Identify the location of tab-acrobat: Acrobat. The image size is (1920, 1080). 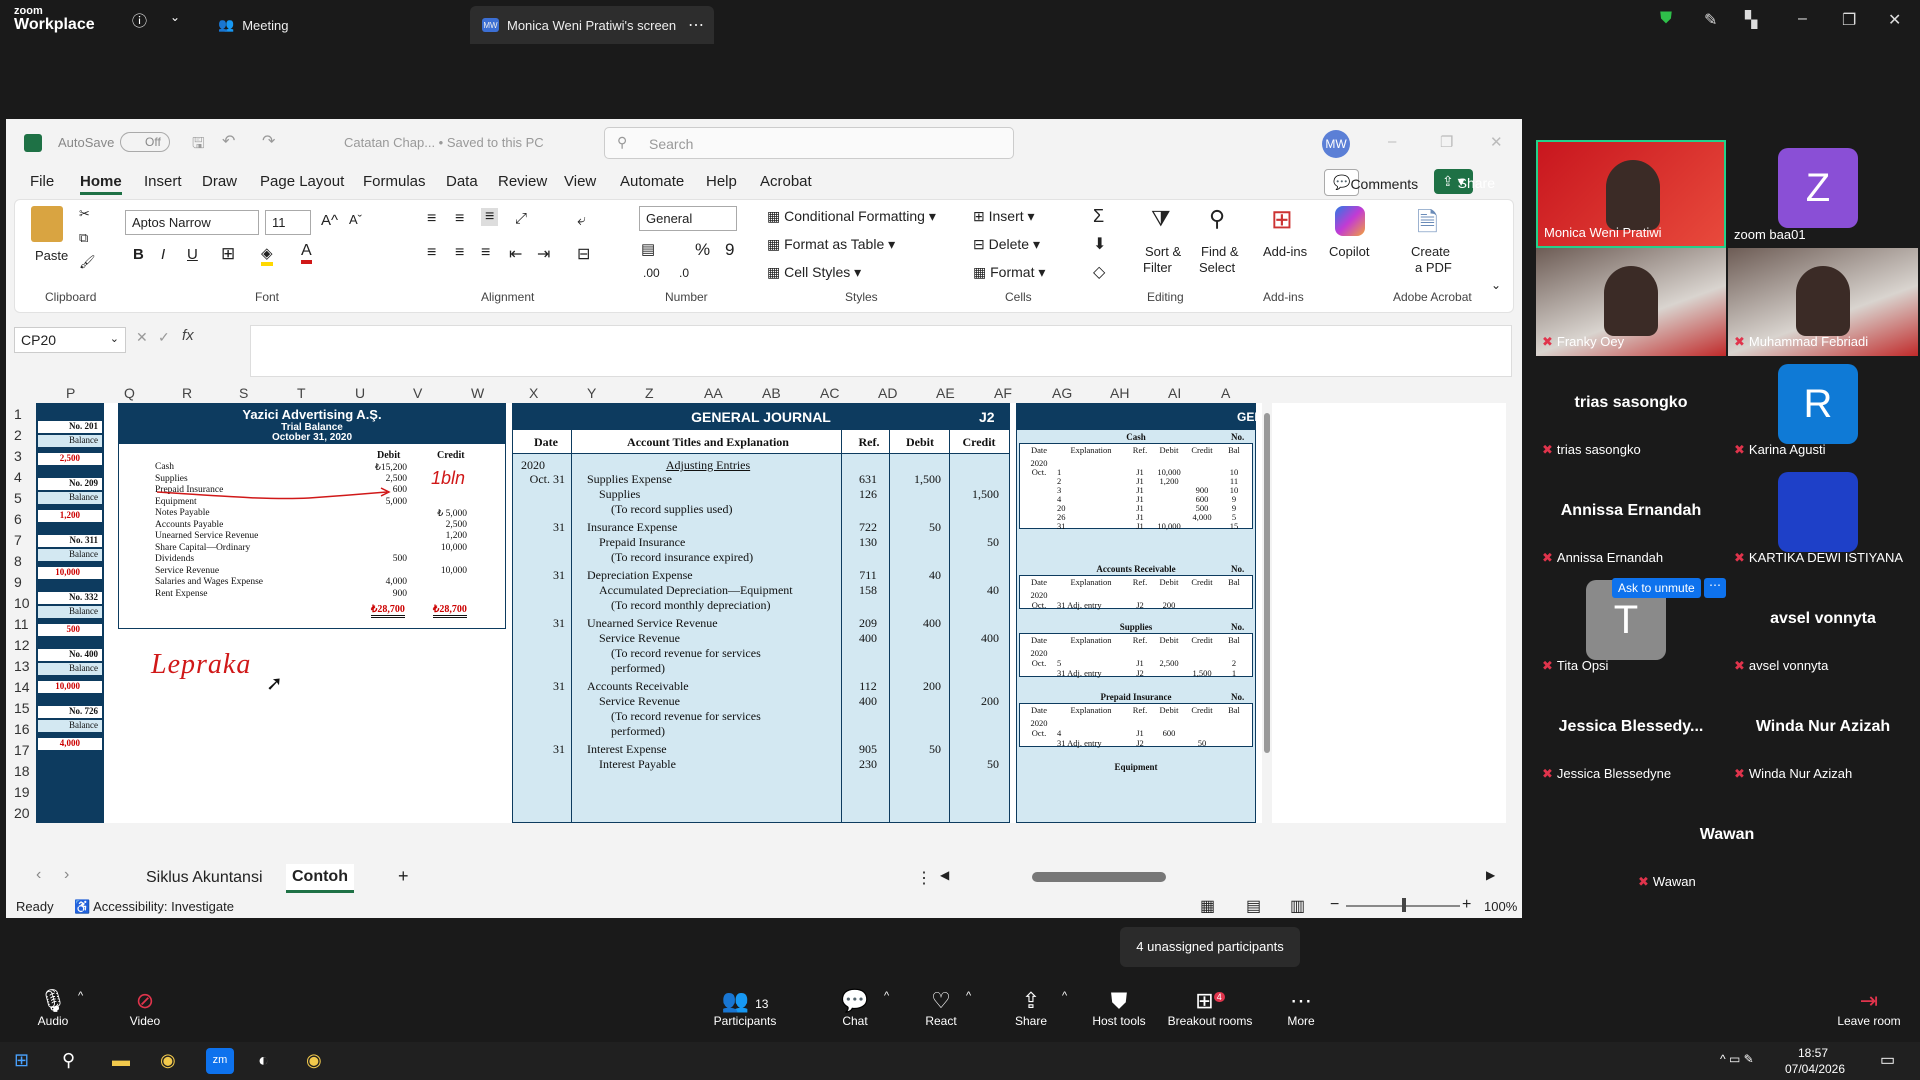
(786, 181).